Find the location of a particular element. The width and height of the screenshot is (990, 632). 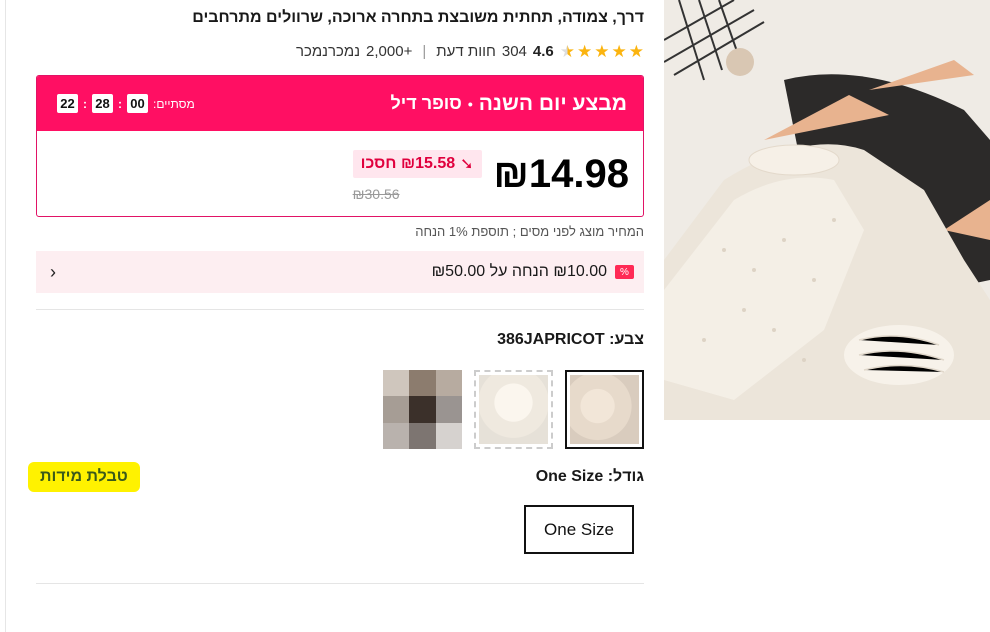

deal-title-text: מבצע יום השנה is located at coordinates (552, 103).